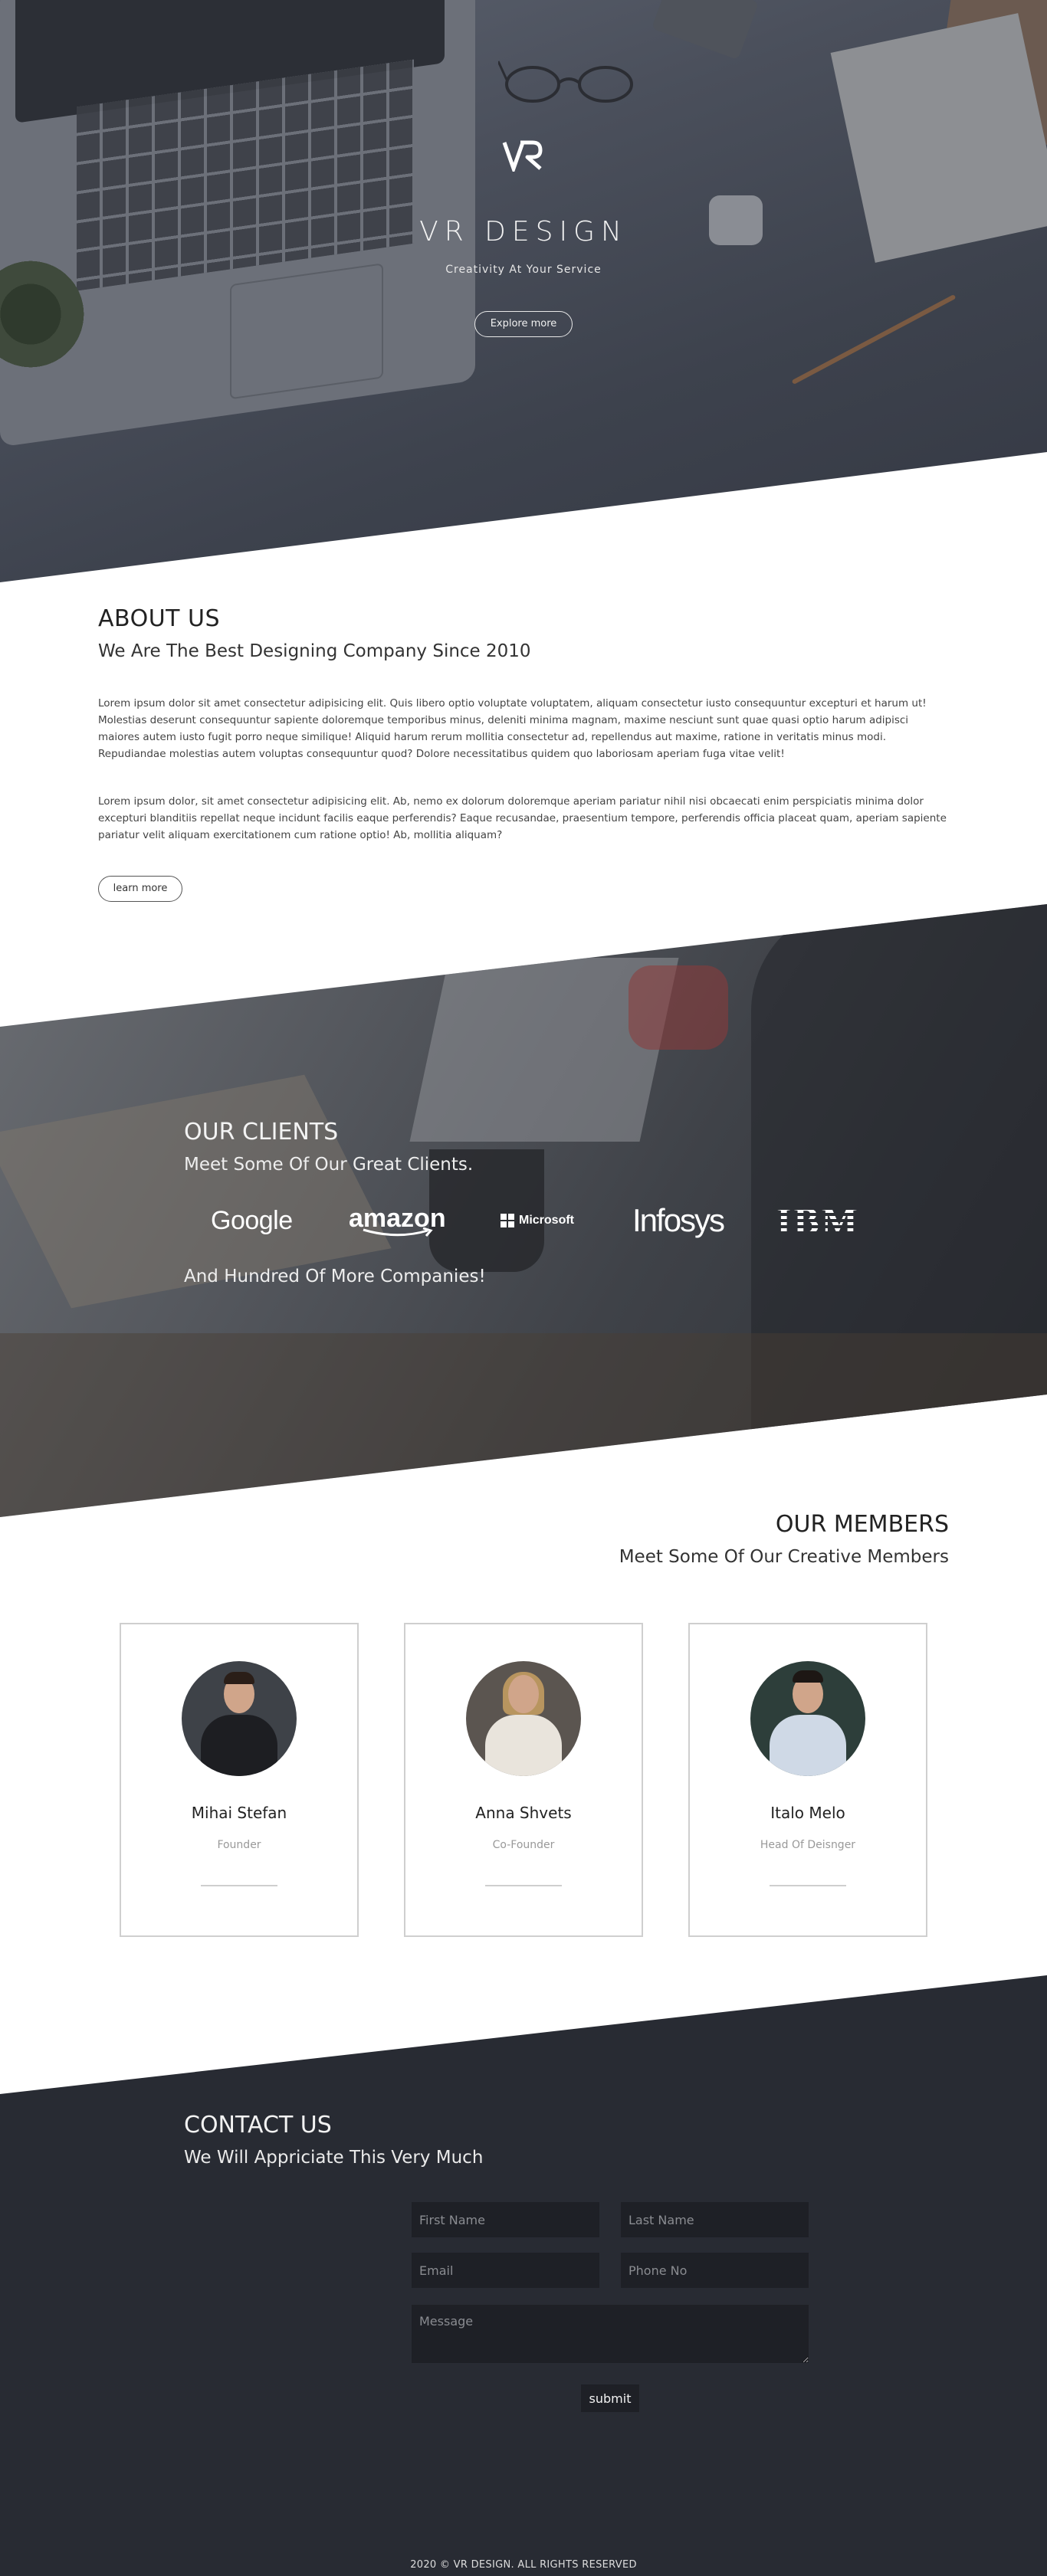  I want to click on explore-more-button: Explore more, so click(523, 324).